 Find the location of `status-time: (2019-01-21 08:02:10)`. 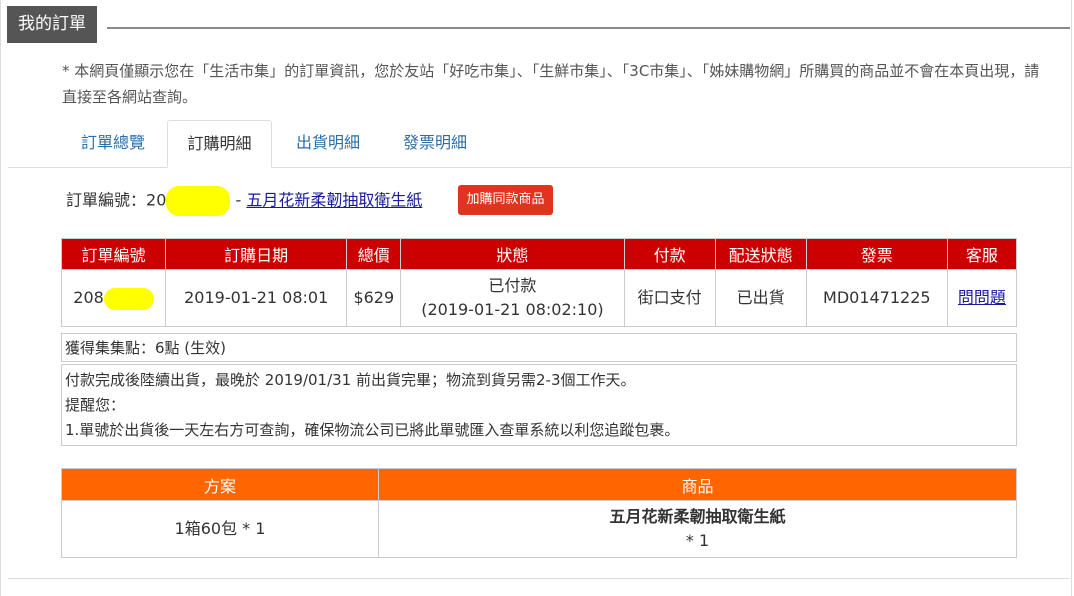

status-time: (2019-01-21 08:02:10) is located at coordinates (512, 309).